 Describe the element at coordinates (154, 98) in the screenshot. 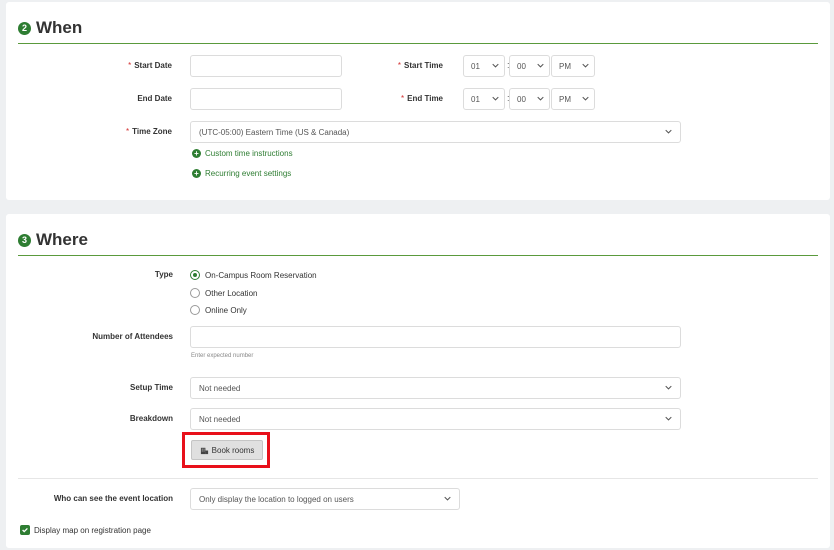

I see `end-date-label: End Date` at that location.